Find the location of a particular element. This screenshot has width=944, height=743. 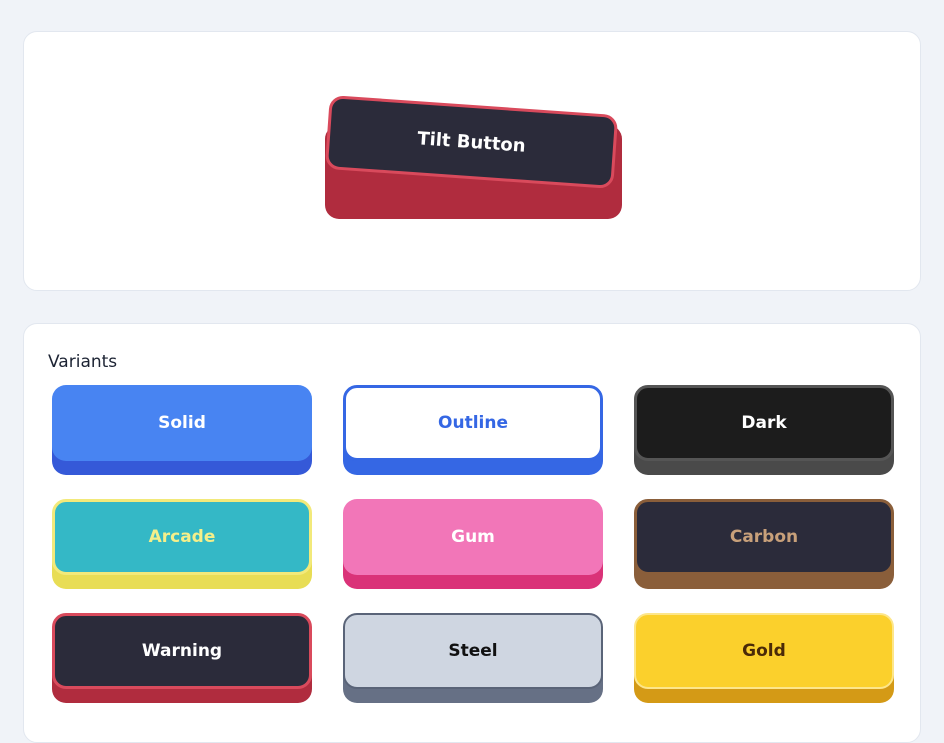

arcade-button: Arcade is located at coordinates (182, 544).